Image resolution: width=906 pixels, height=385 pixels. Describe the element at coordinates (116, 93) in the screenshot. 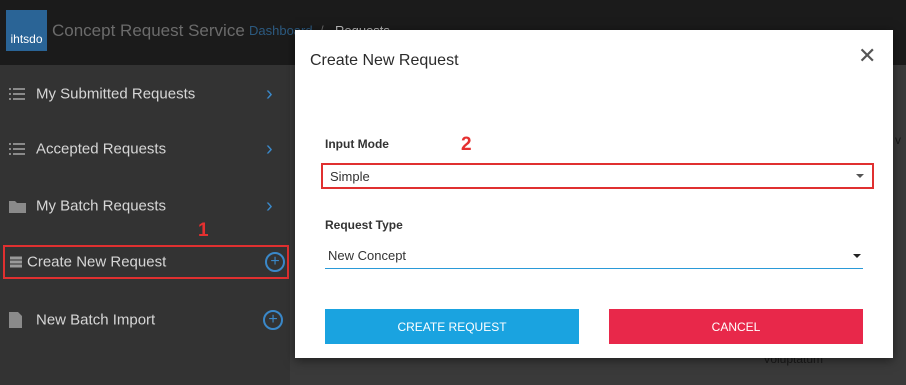

I see `sidebar-item-label: My Submitted Requests` at that location.